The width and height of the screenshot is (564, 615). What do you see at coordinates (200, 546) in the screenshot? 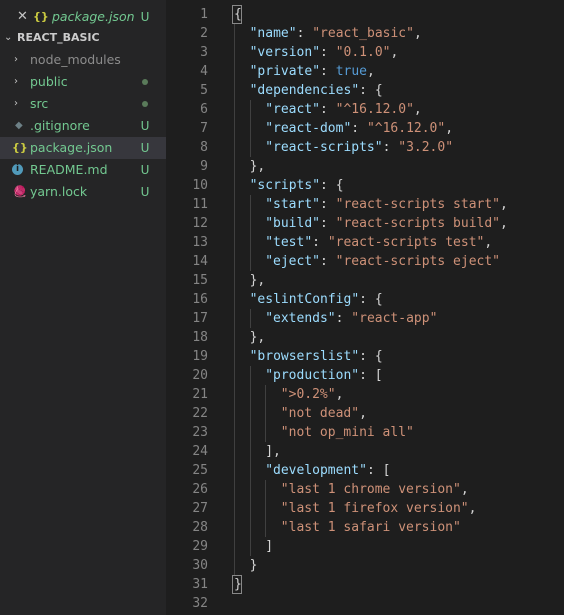
I see `line-number: 29` at bounding box center [200, 546].